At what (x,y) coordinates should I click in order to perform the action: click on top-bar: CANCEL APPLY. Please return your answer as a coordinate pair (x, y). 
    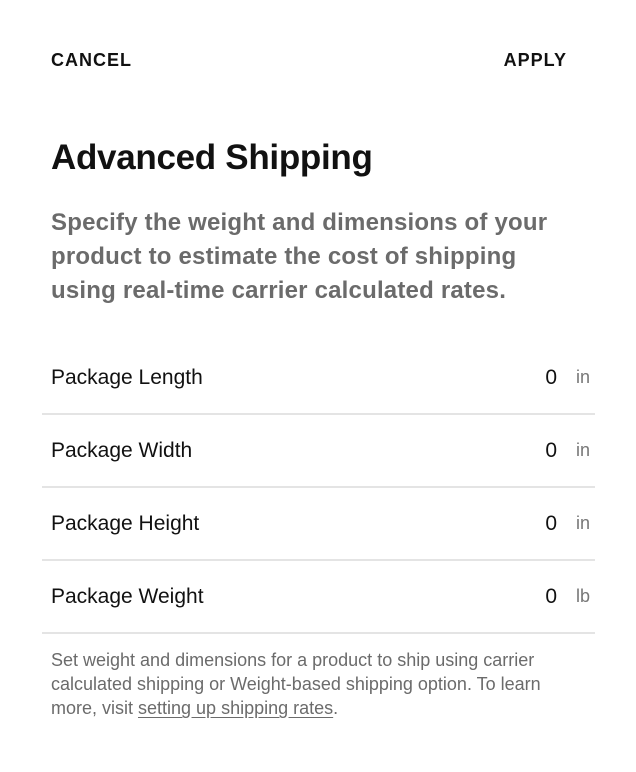
    Looking at the image, I should click on (309, 60).